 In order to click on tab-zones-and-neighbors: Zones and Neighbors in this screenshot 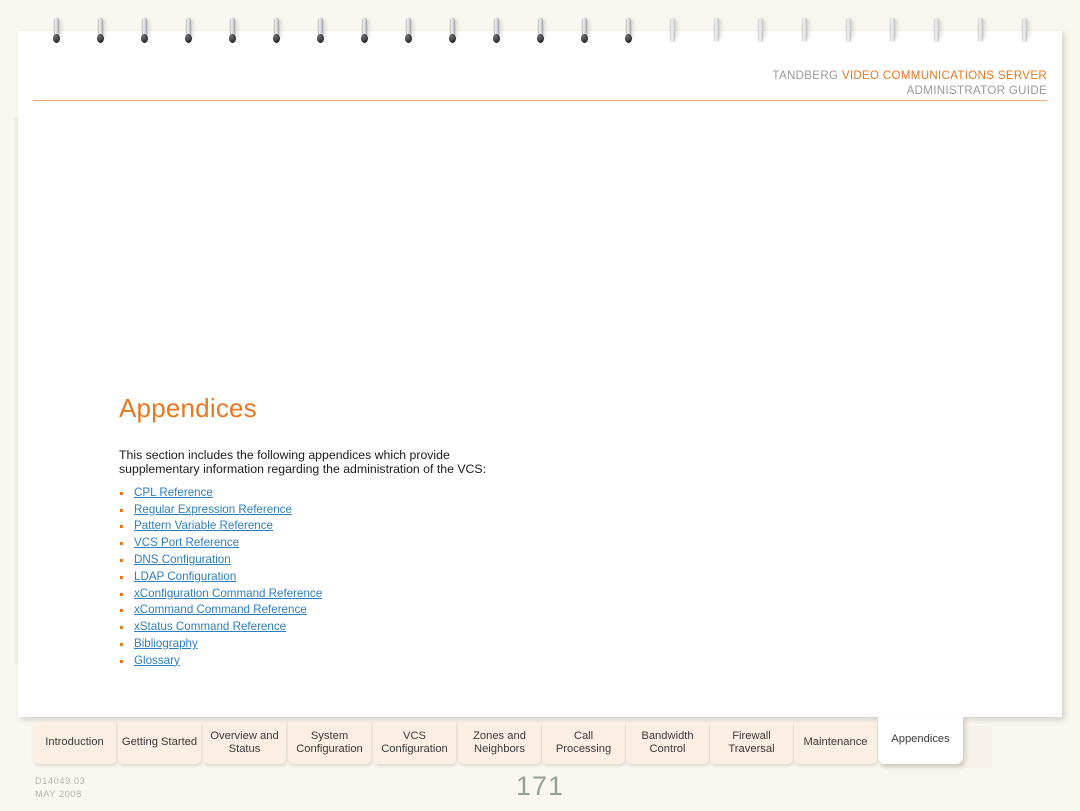, I will do `click(499, 743)`.